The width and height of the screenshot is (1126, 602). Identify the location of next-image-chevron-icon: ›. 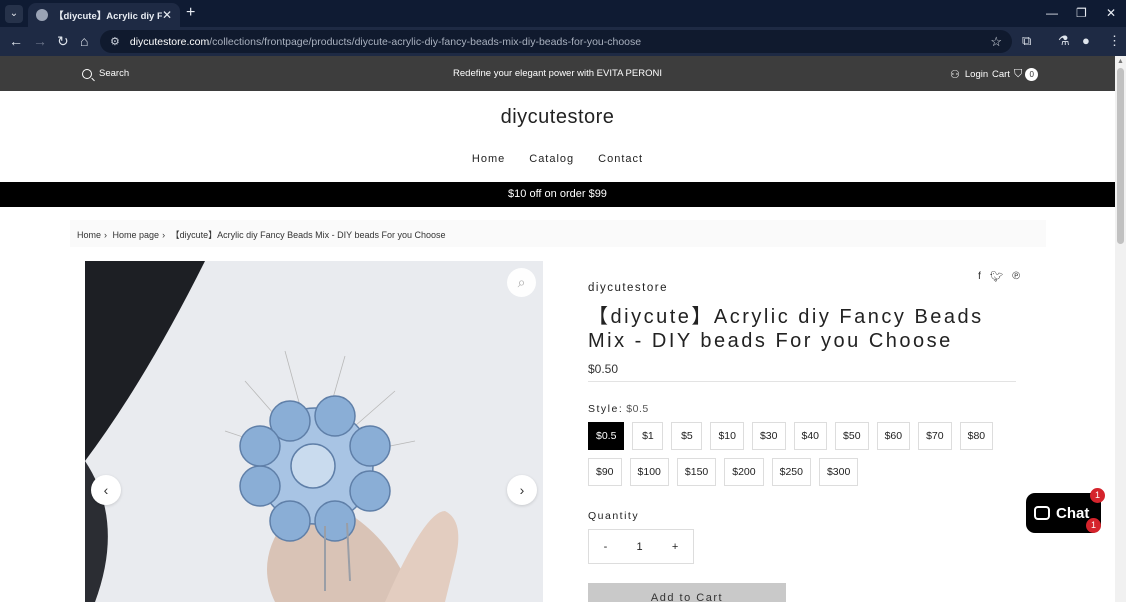
(522, 490).